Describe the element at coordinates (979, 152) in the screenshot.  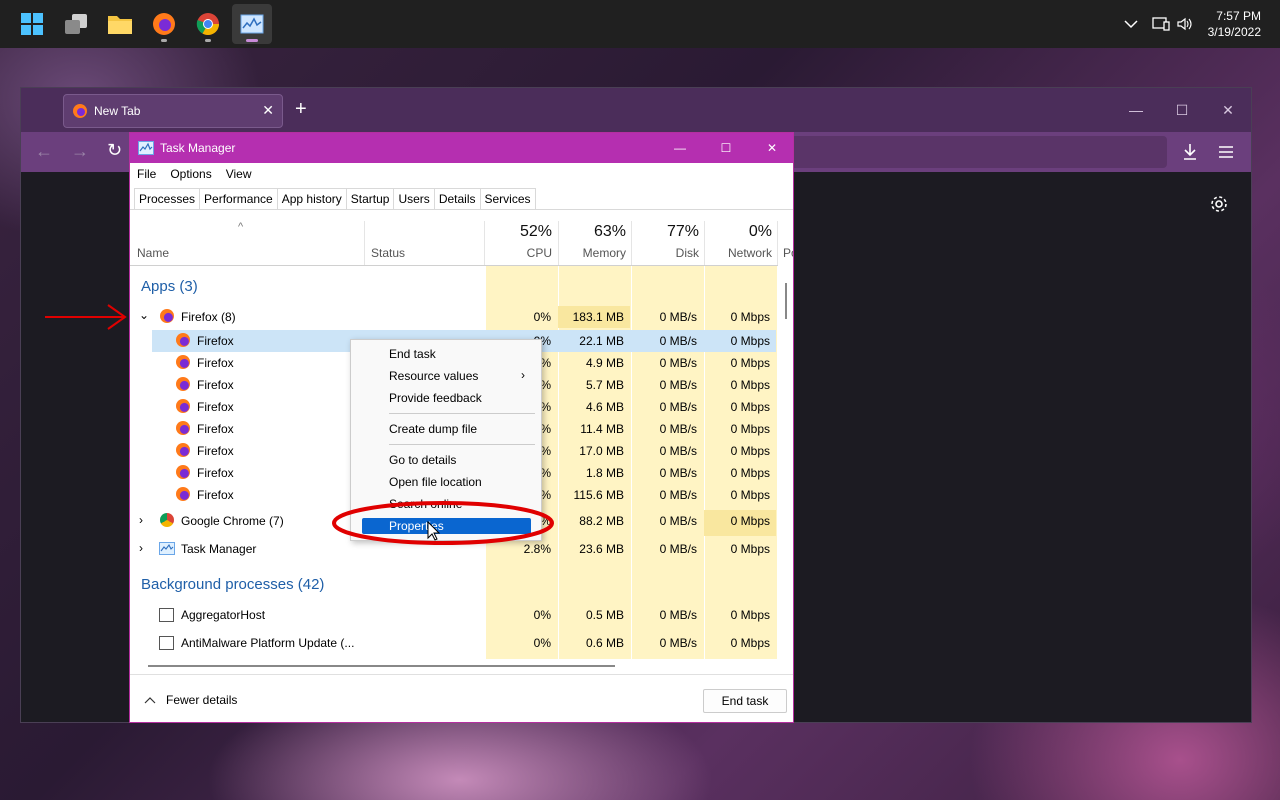
I see `url-bar` at that location.